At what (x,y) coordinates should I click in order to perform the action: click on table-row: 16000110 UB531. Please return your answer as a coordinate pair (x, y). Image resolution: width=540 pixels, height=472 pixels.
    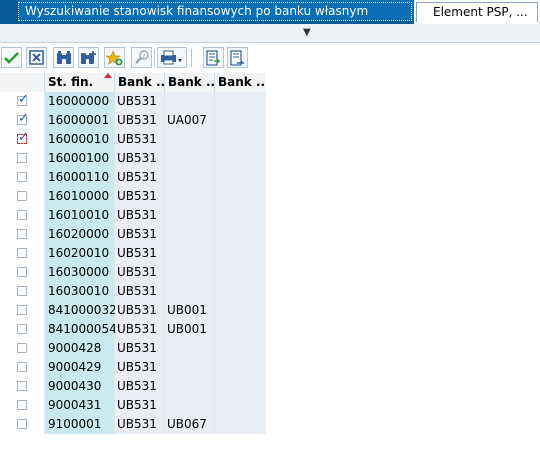
    Looking at the image, I should click on (133, 177).